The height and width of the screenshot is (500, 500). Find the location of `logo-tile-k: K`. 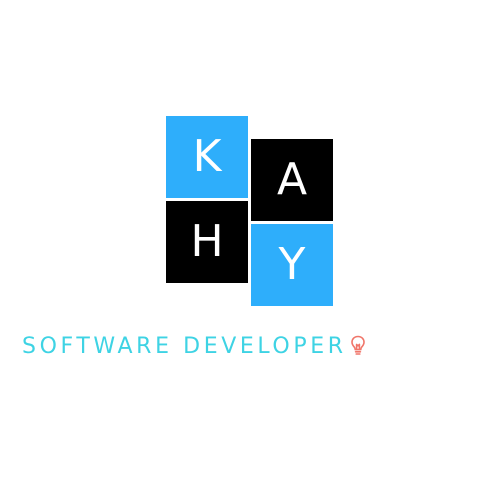

logo-tile-k: K is located at coordinates (207, 157).